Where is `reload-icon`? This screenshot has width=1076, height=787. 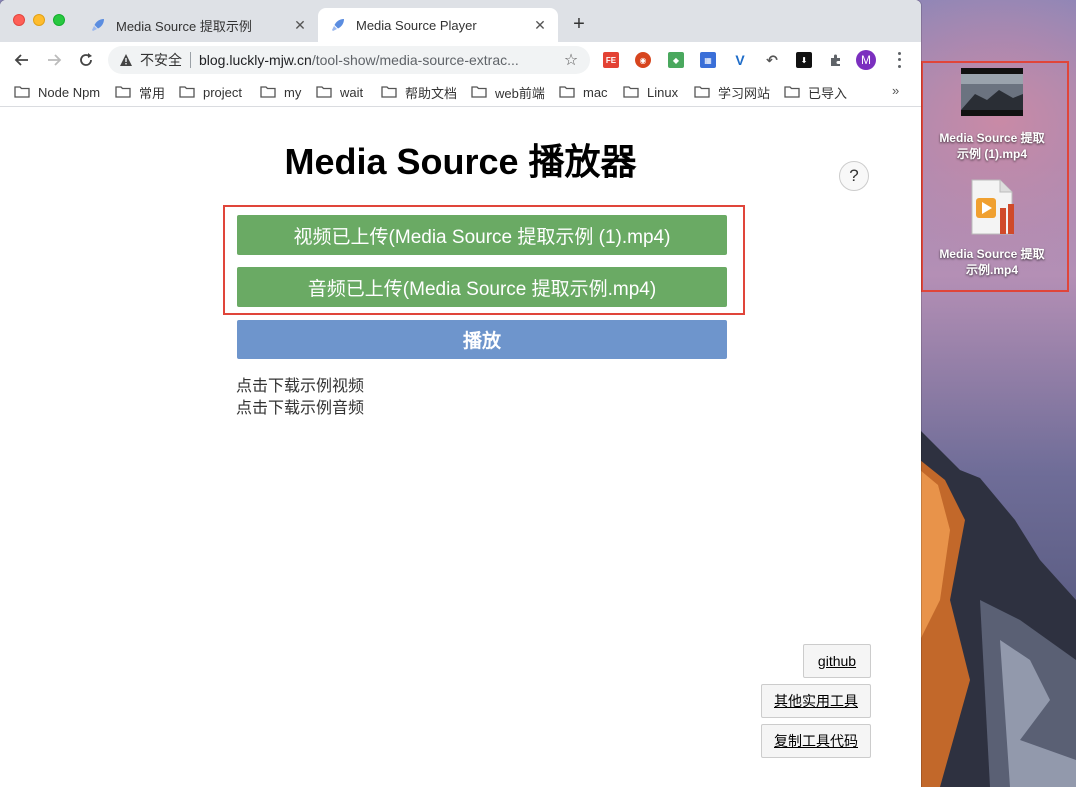 reload-icon is located at coordinates (86, 59).